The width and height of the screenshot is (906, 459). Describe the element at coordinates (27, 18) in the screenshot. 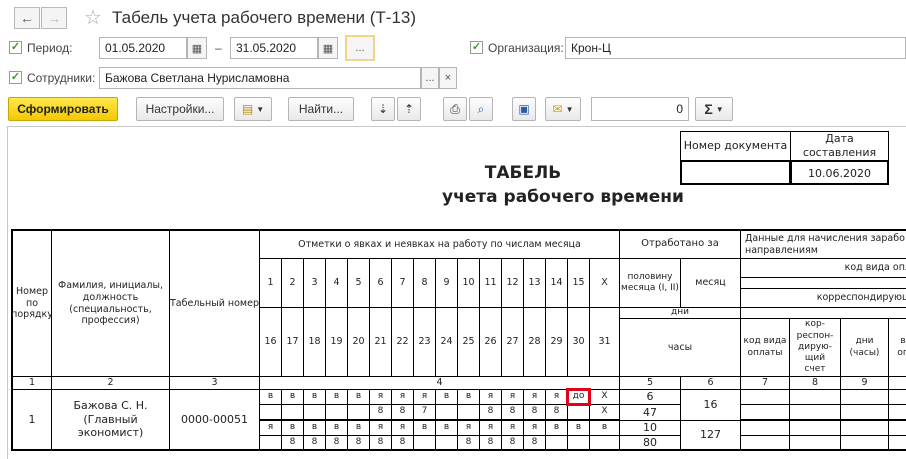

I see `back-button: ←` at that location.